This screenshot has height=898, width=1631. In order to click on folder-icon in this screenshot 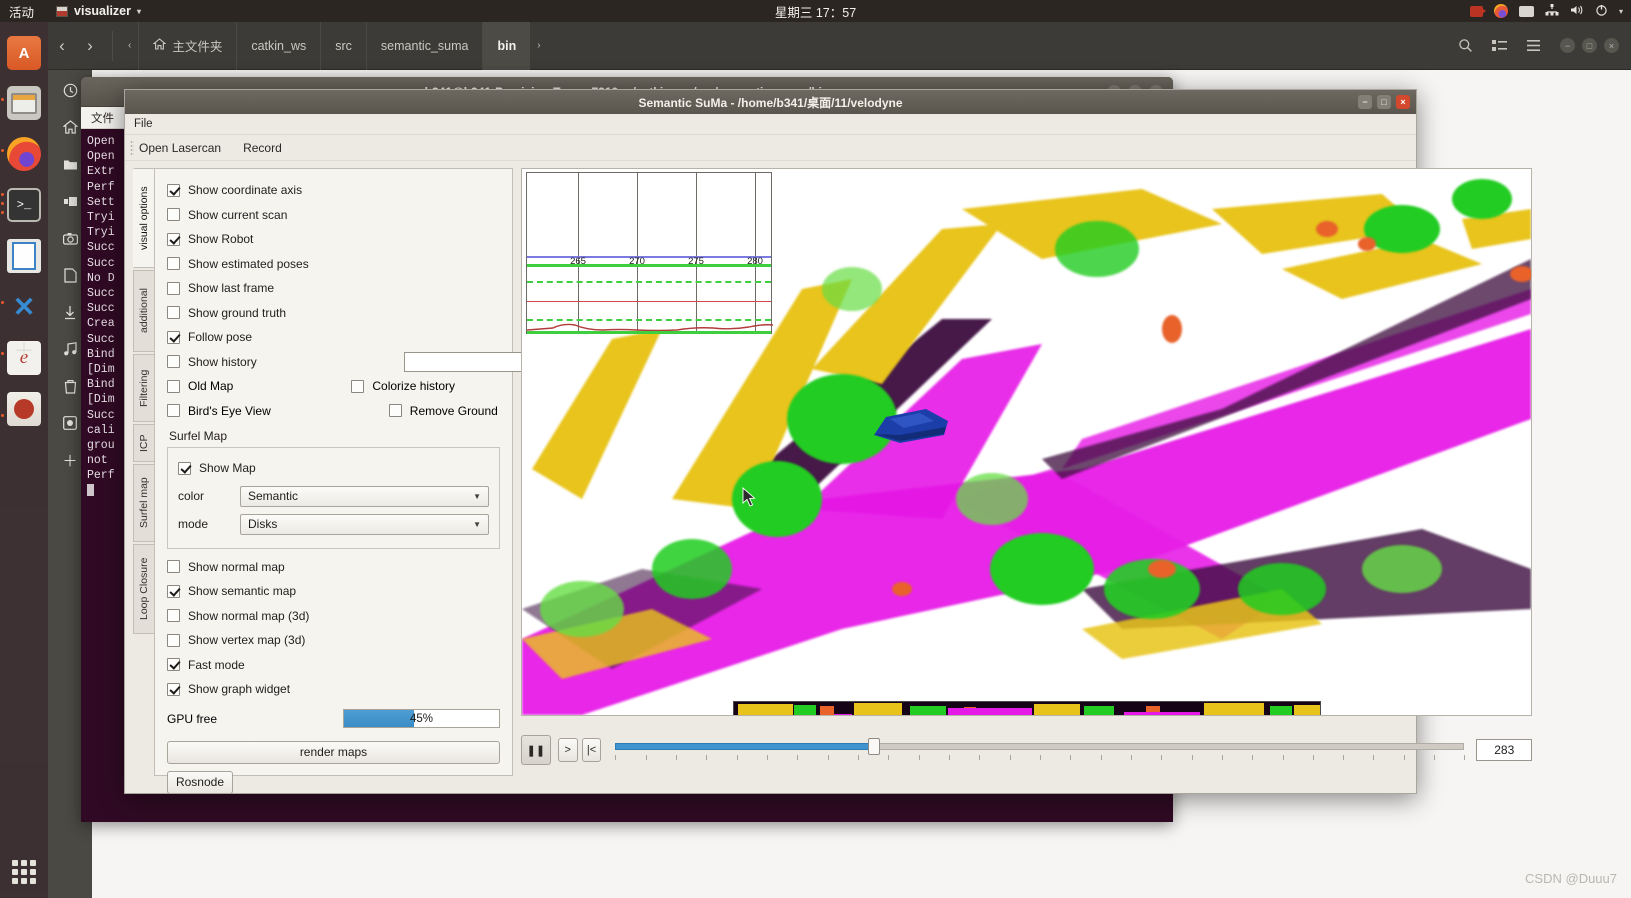, I will do `click(70, 164)`.